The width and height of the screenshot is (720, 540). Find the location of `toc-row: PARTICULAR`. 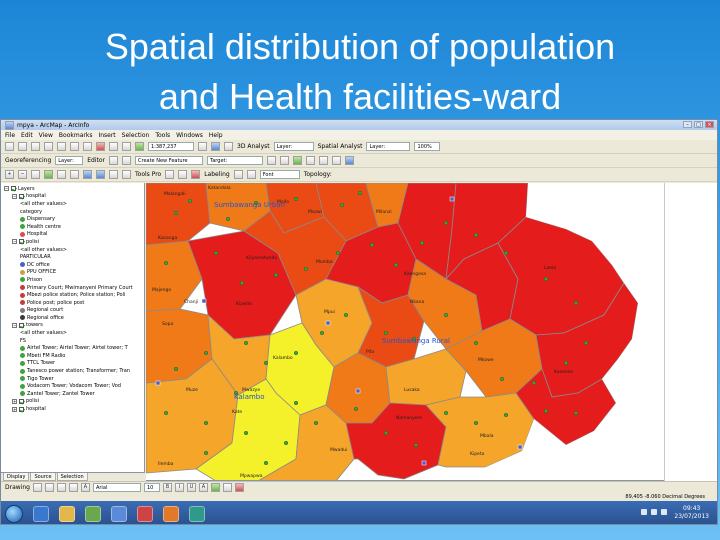

toc-row: PARTICULAR is located at coordinates (73, 257).